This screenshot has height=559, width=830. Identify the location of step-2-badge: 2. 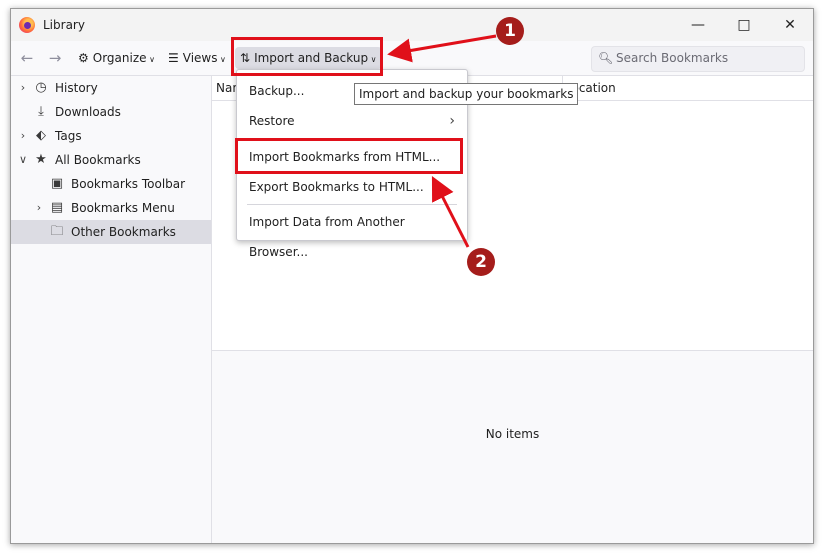
(481, 262).